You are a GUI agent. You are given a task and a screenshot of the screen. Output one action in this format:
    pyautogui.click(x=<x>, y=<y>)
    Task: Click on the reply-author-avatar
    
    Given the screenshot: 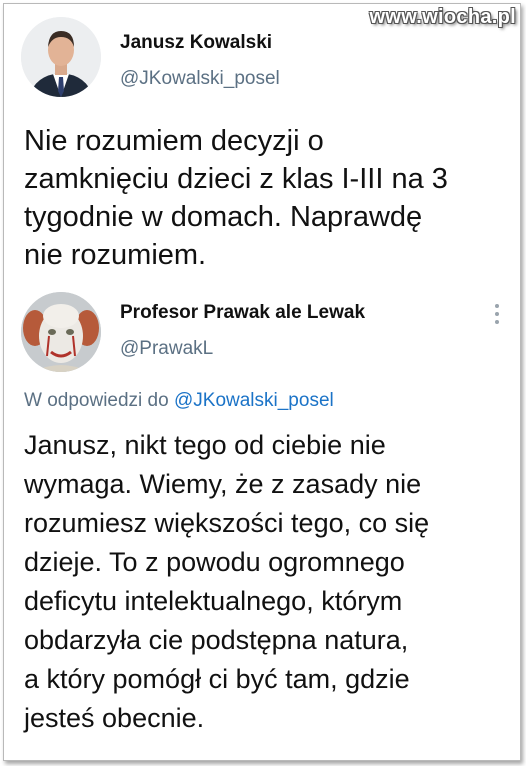 What is the action you would take?
    pyautogui.click(x=61, y=332)
    